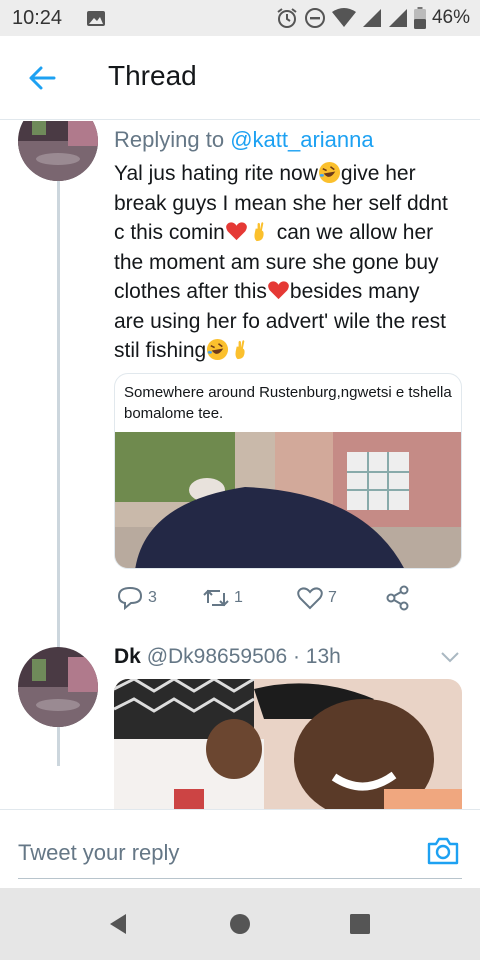 The image size is (480, 960). I want to click on chevron-down-icon, so click(450, 657).